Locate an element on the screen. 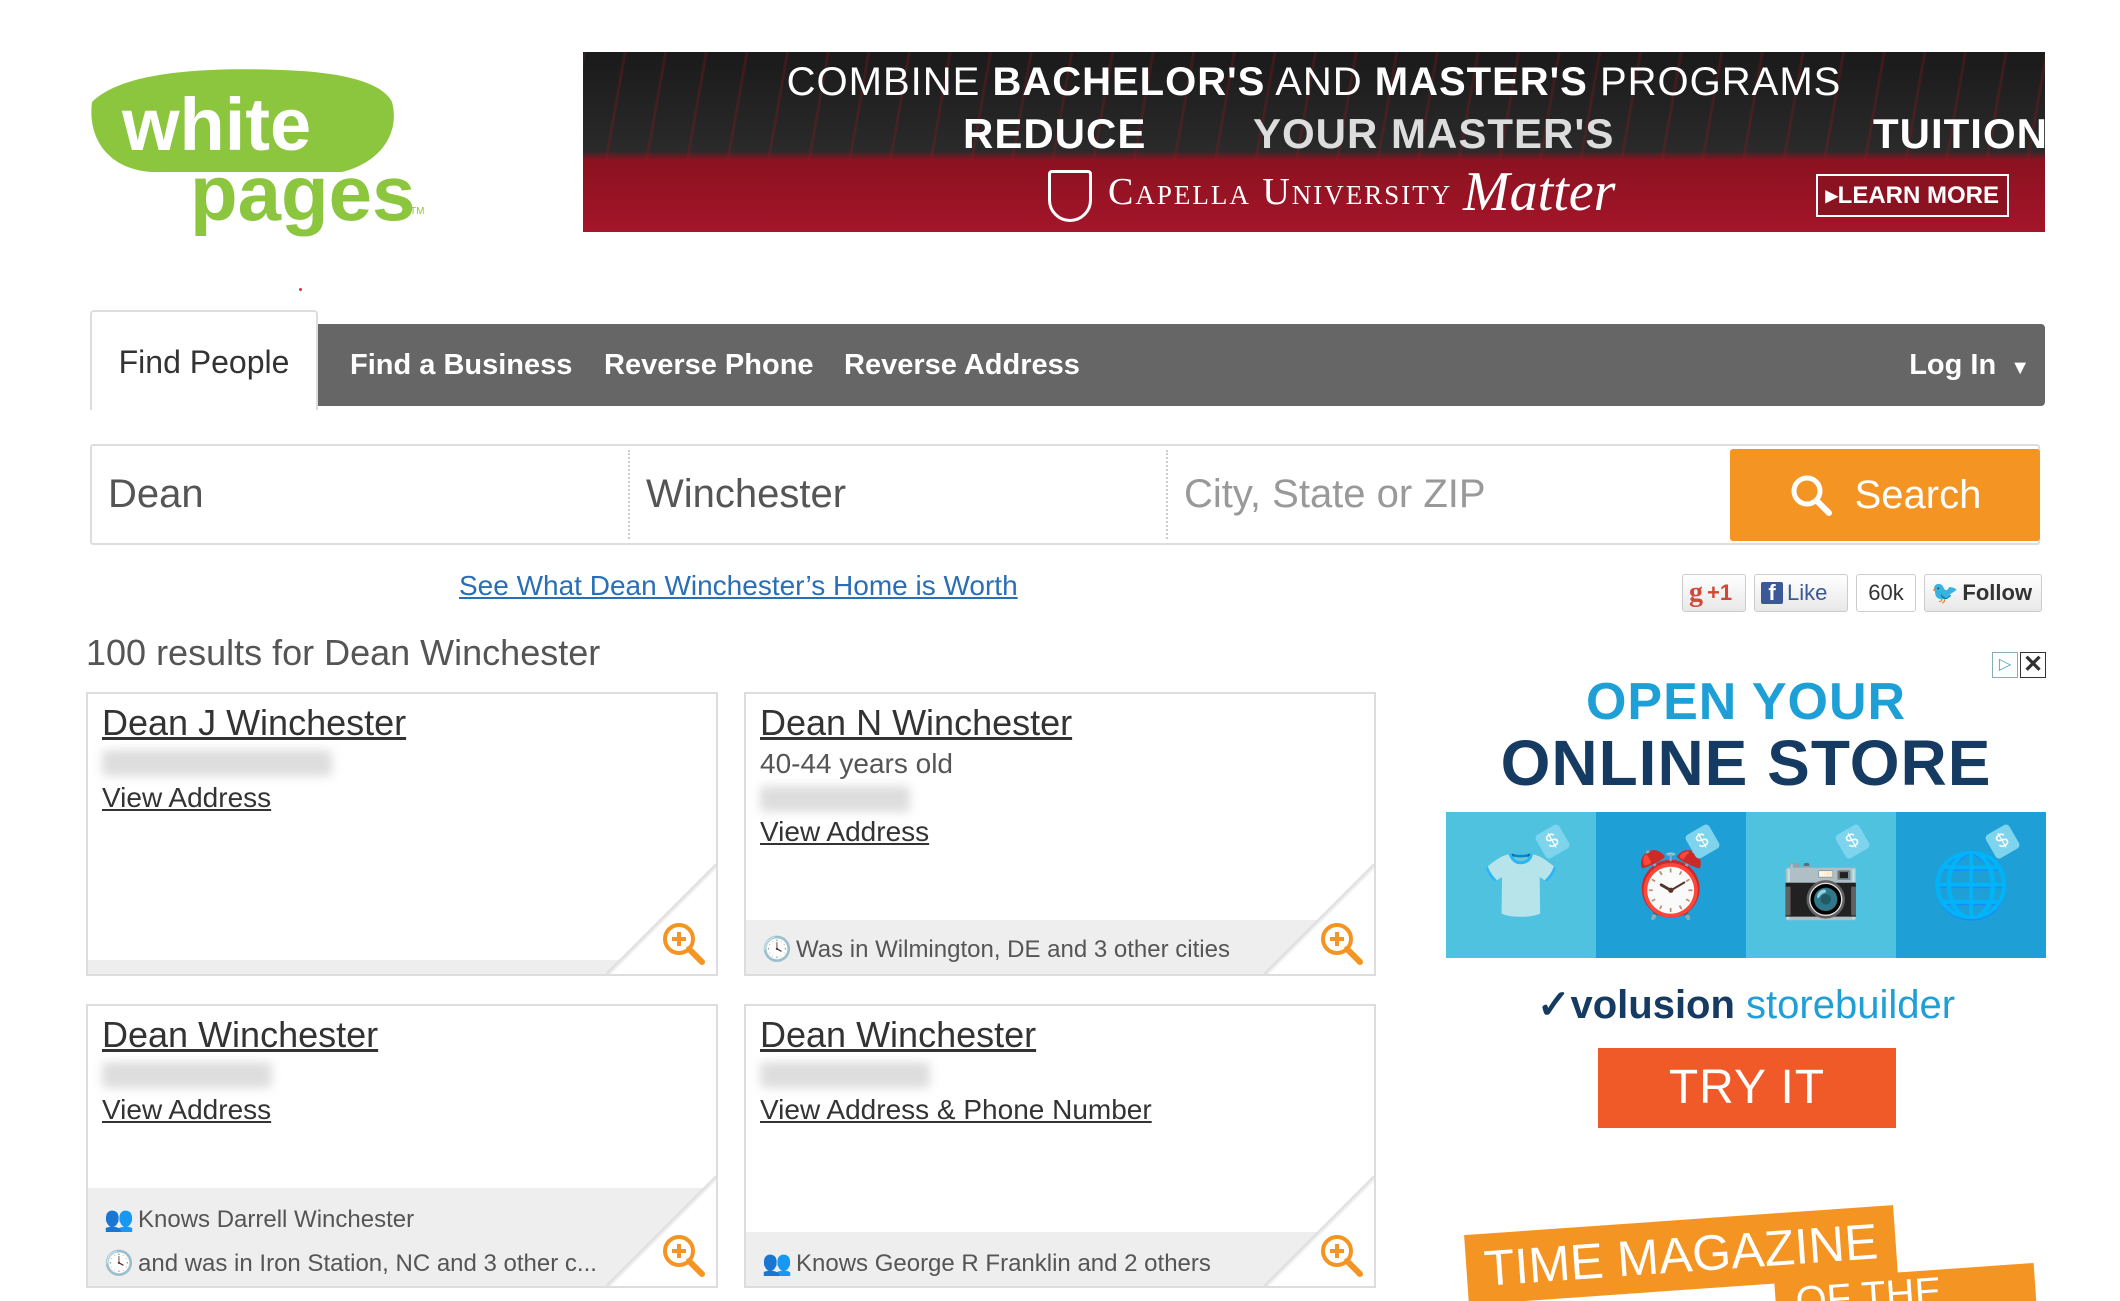  location-input is located at coordinates (1448, 494).